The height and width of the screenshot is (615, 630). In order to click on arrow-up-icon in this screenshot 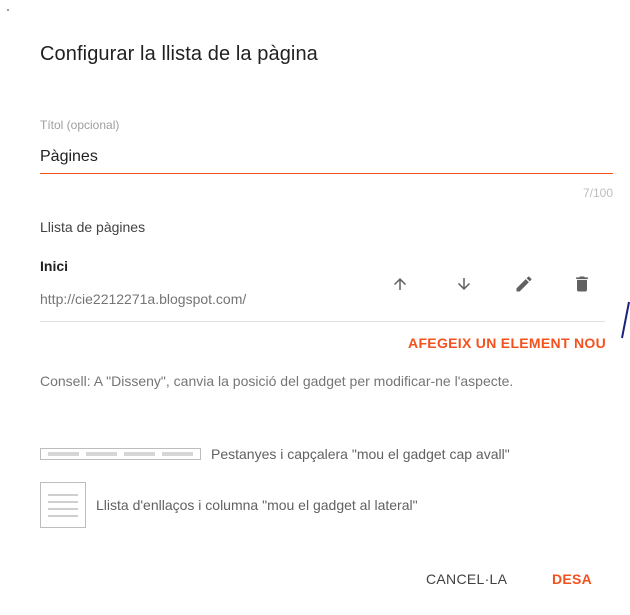, I will do `click(400, 284)`.